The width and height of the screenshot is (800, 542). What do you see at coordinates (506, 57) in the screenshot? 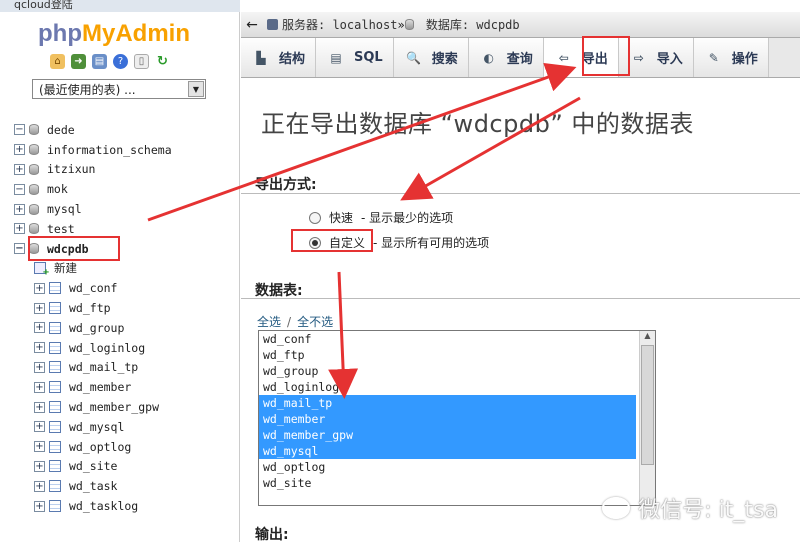
I see `tab-query: ◐ 查询` at bounding box center [506, 57].